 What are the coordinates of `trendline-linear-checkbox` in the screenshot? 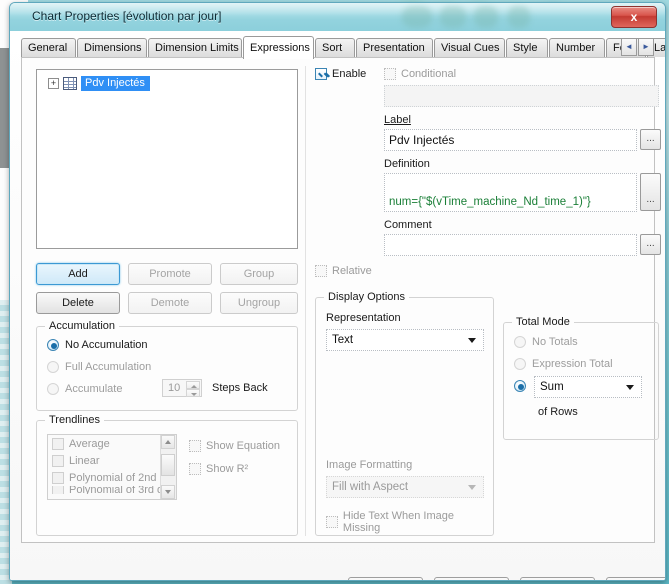 It's located at (58, 460).